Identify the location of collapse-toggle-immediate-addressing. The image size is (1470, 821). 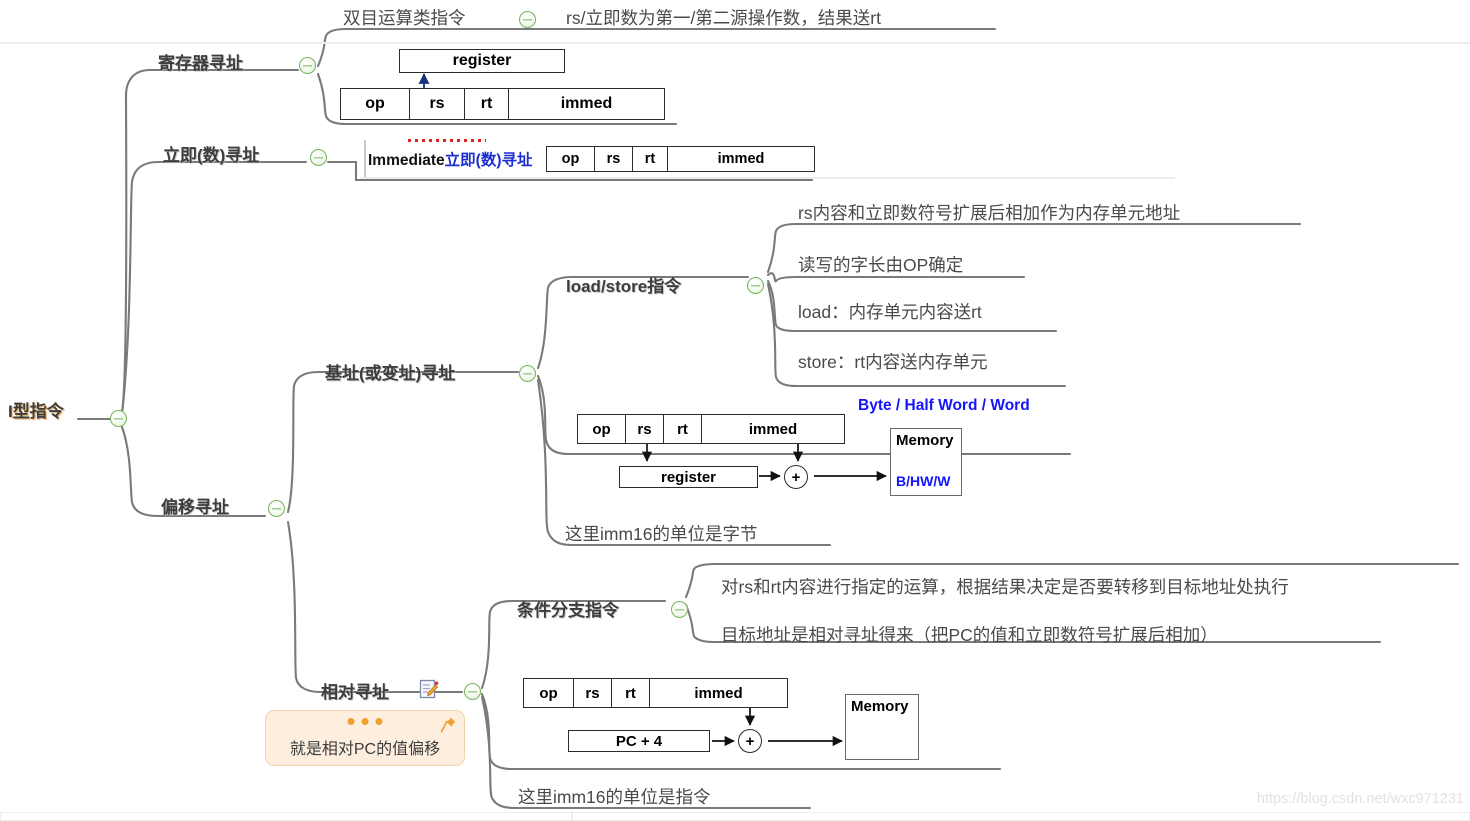
(318, 157).